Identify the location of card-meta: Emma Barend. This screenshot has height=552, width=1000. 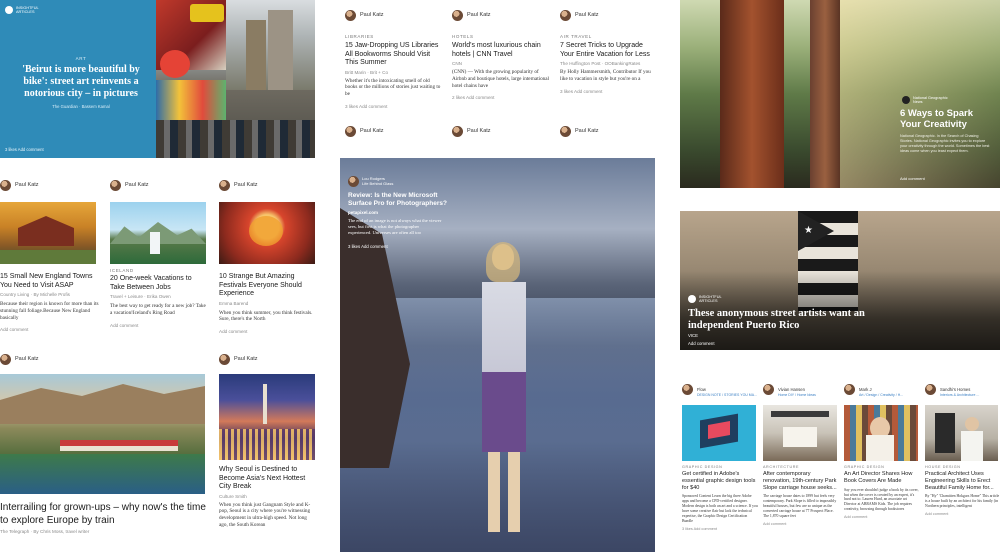
(234, 303).